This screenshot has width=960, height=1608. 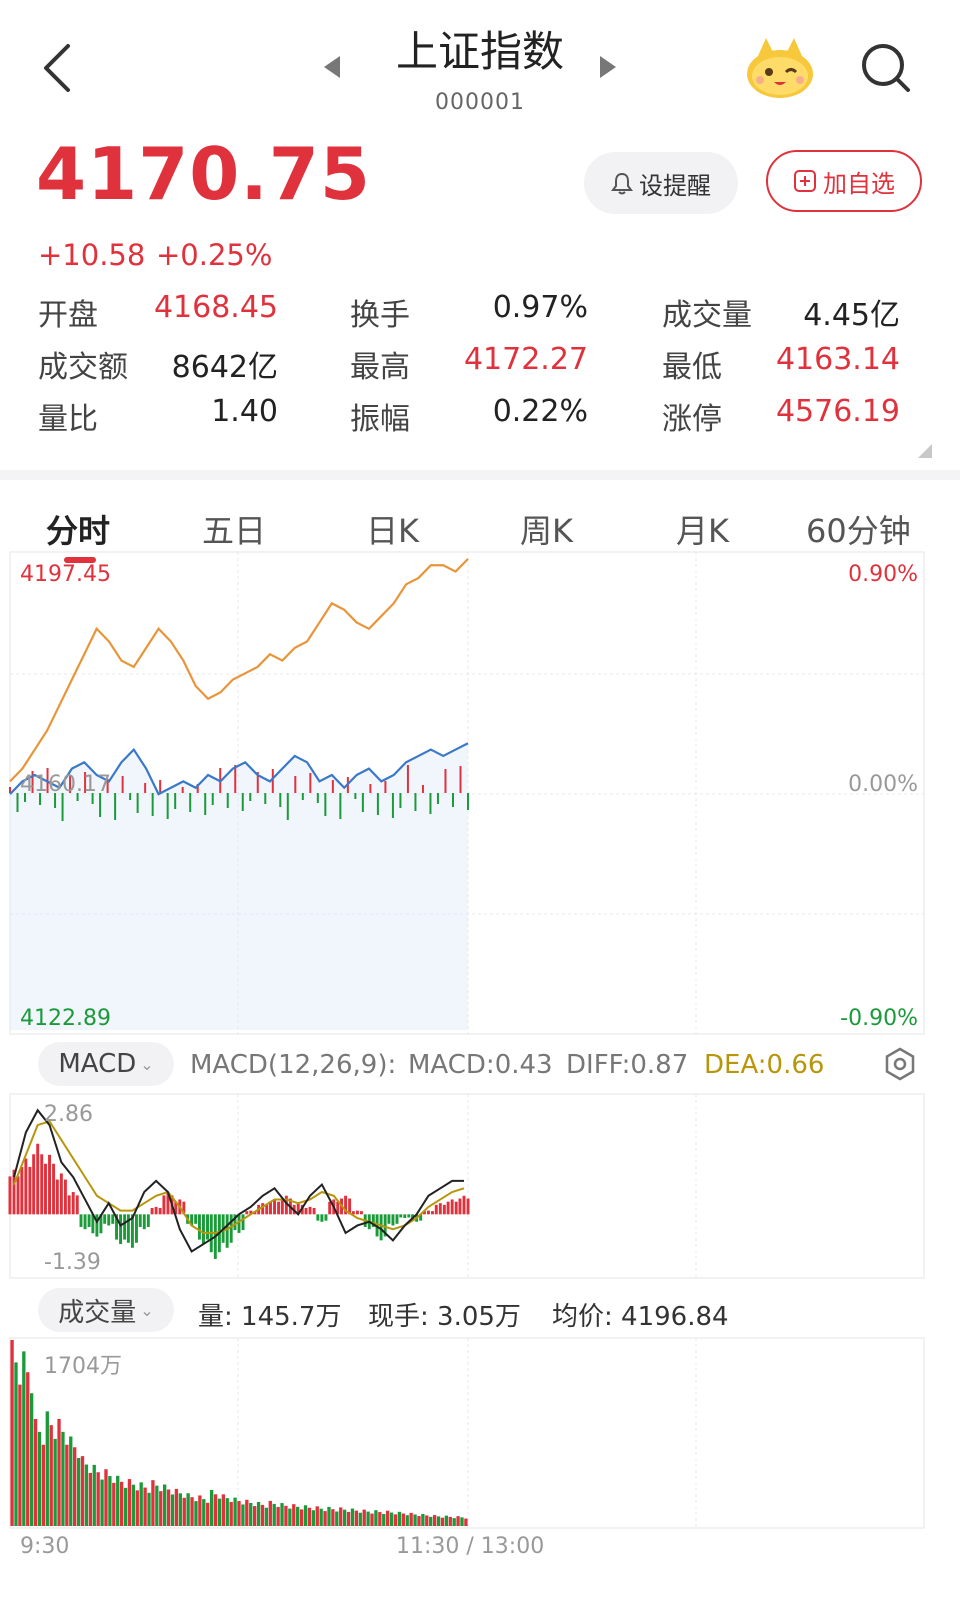 I want to click on volume-avg: 均价: 4196.84, so click(x=640, y=1317).